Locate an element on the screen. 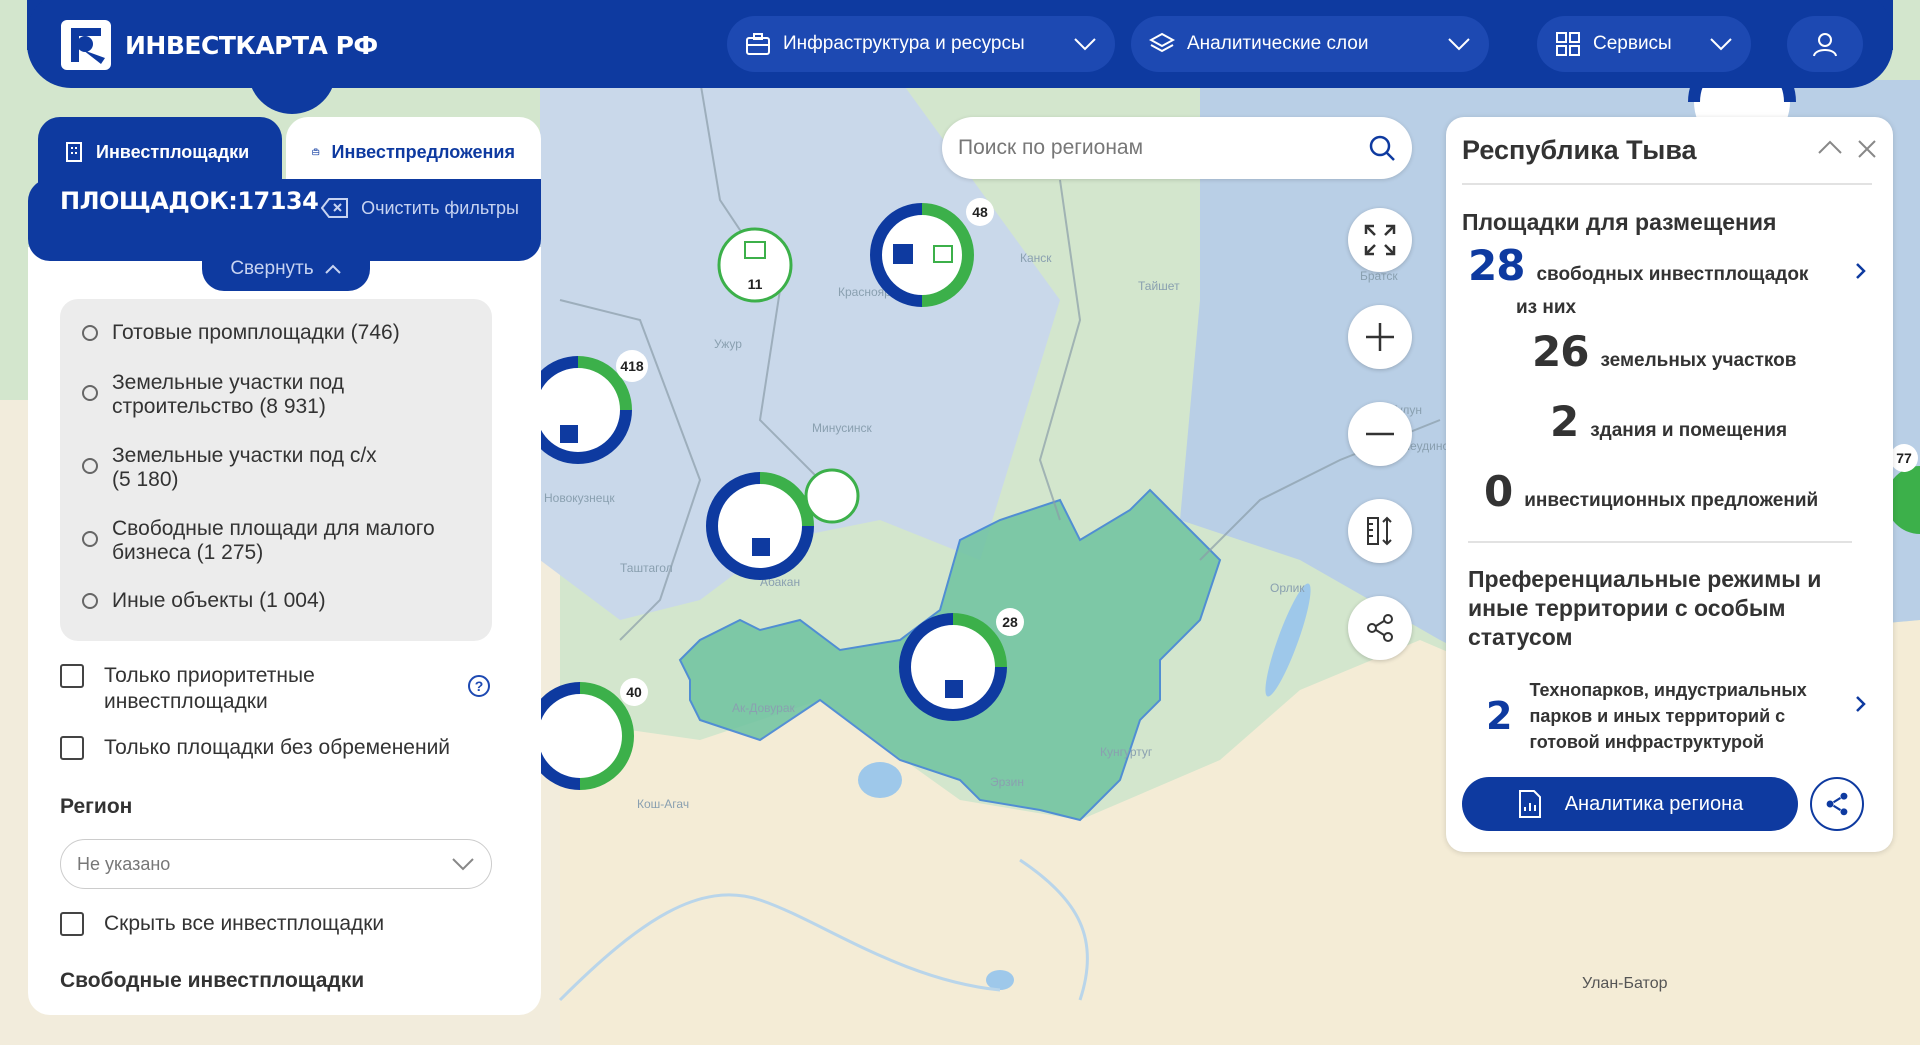  zoom-out-button is located at coordinates (1380, 434).